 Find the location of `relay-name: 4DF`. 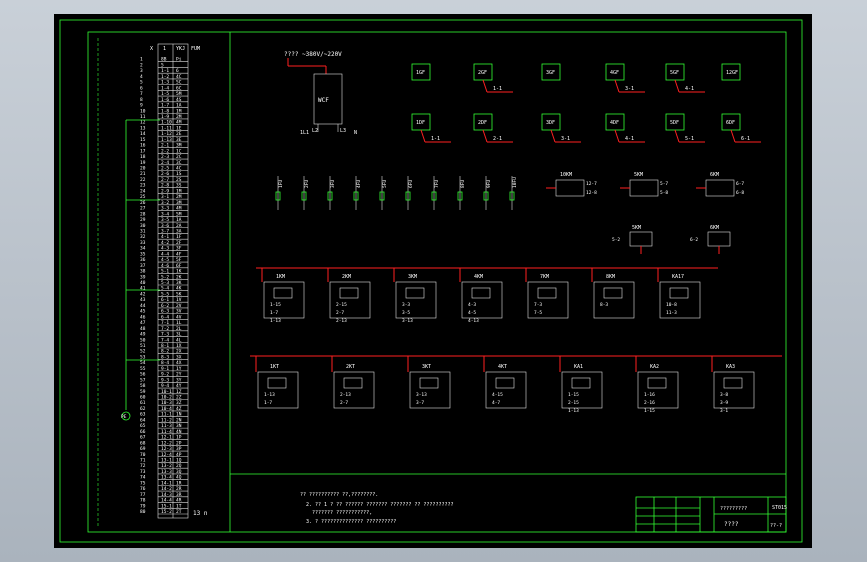

relay-name: 4DF is located at coordinates (614, 123).